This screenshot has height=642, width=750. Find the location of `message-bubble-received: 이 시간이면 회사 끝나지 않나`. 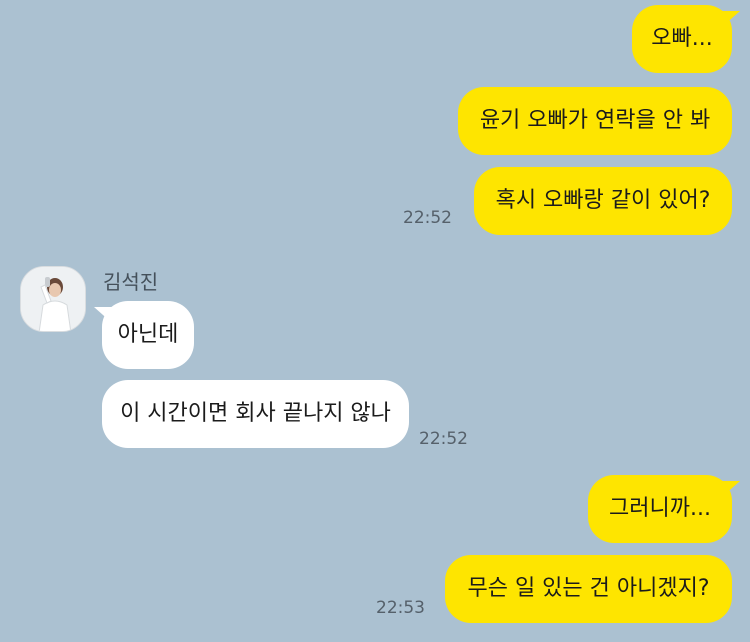

message-bubble-received: 이 시간이면 회사 끝나지 않나 is located at coordinates (255, 414).